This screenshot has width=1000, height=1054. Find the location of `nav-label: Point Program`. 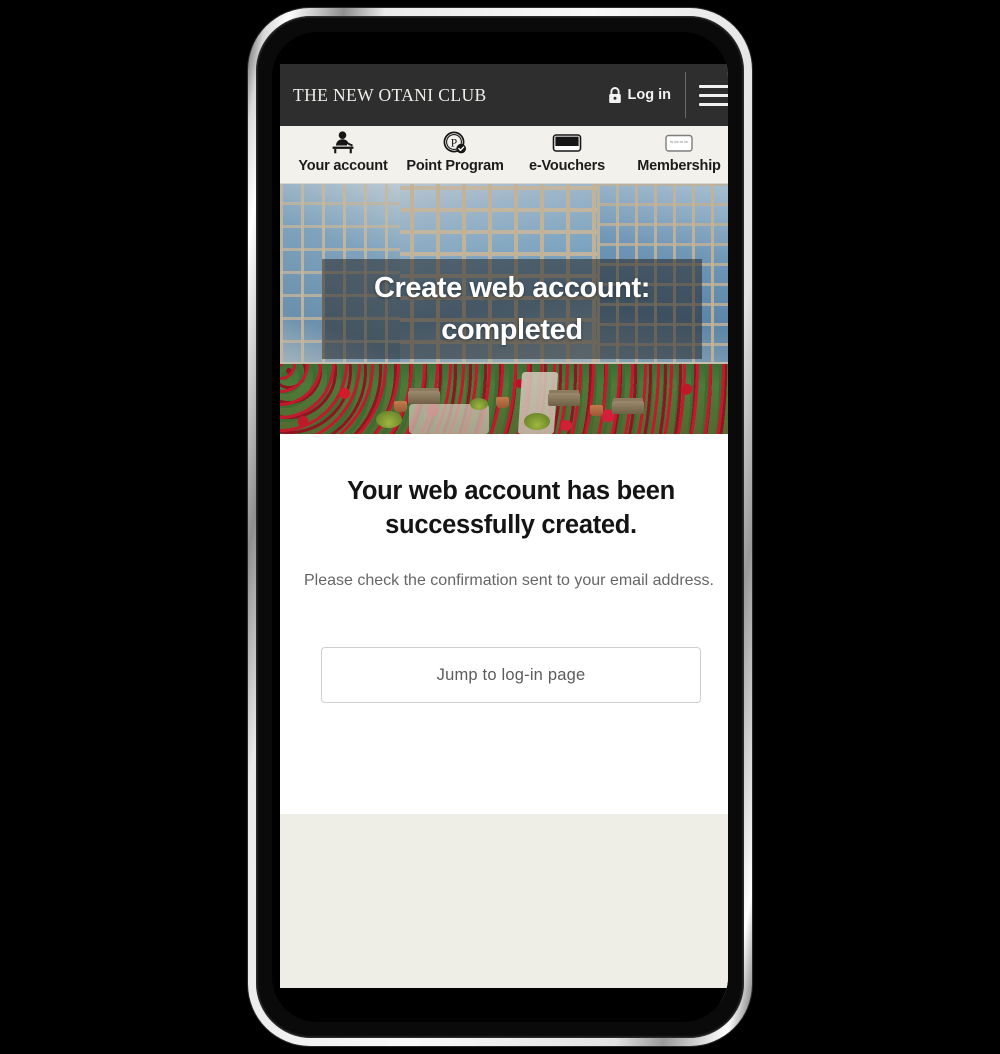

nav-label: Point Program is located at coordinates (455, 166).